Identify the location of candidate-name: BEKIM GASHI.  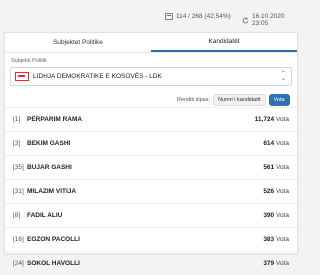
(49, 143).